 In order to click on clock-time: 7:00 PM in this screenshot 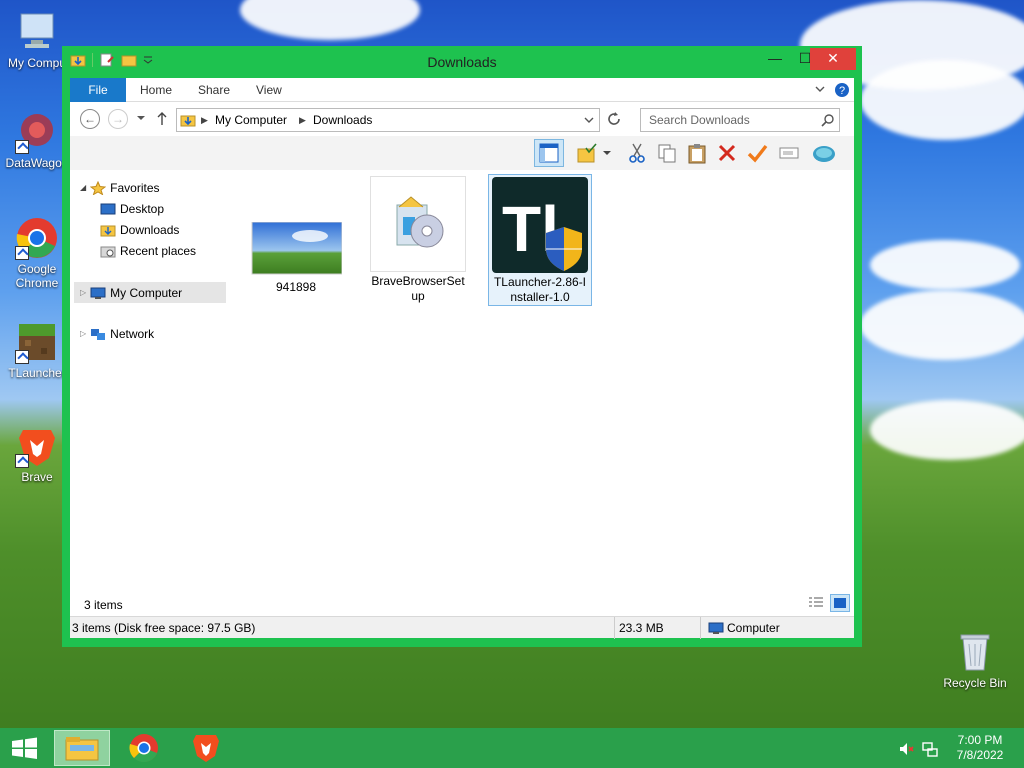, I will do `click(980, 740)`.